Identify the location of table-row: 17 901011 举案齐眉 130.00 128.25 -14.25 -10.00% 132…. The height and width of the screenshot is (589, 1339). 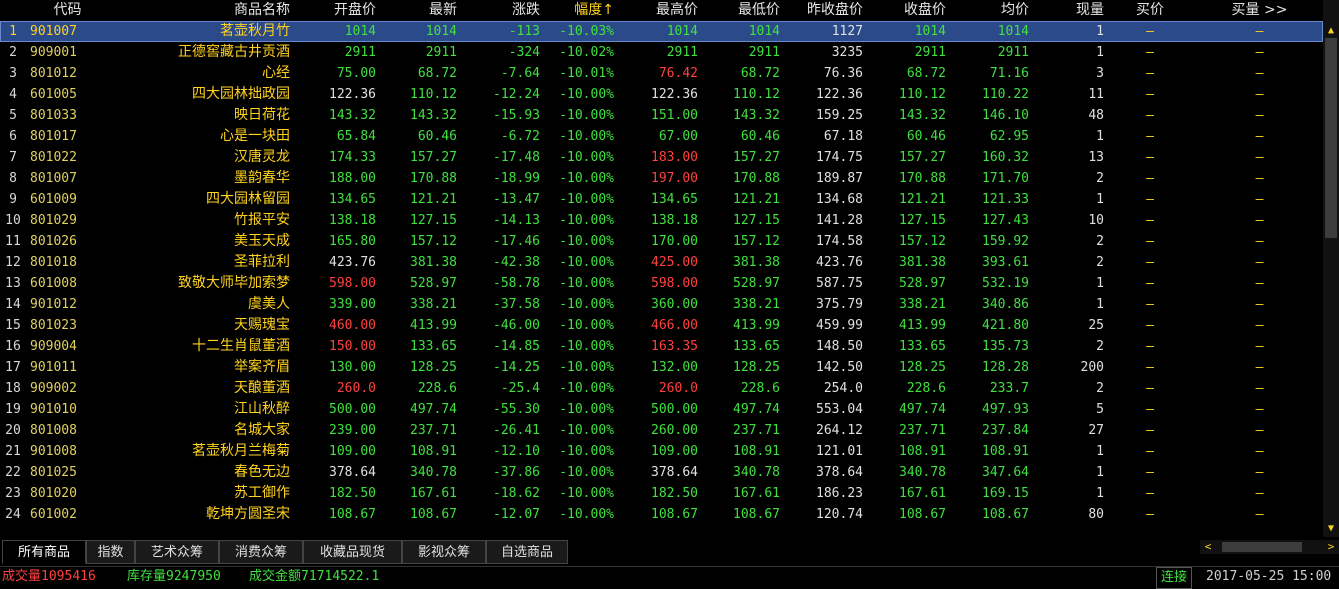
(661, 367).